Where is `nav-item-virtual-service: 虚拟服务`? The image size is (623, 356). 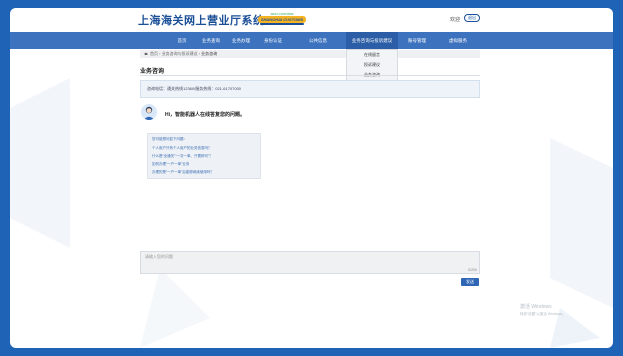
nav-item-virtual-service: 虚拟服务 is located at coordinates (458, 40).